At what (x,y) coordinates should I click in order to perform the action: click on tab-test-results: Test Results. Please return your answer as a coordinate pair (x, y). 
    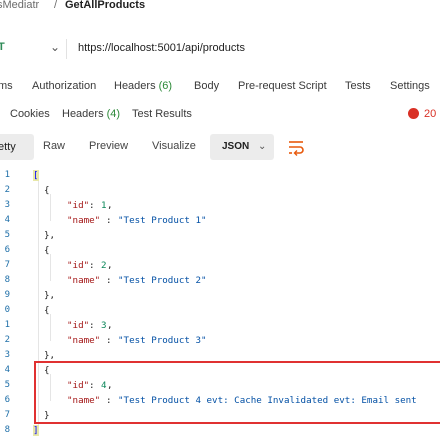
    Looking at the image, I should click on (162, 114).